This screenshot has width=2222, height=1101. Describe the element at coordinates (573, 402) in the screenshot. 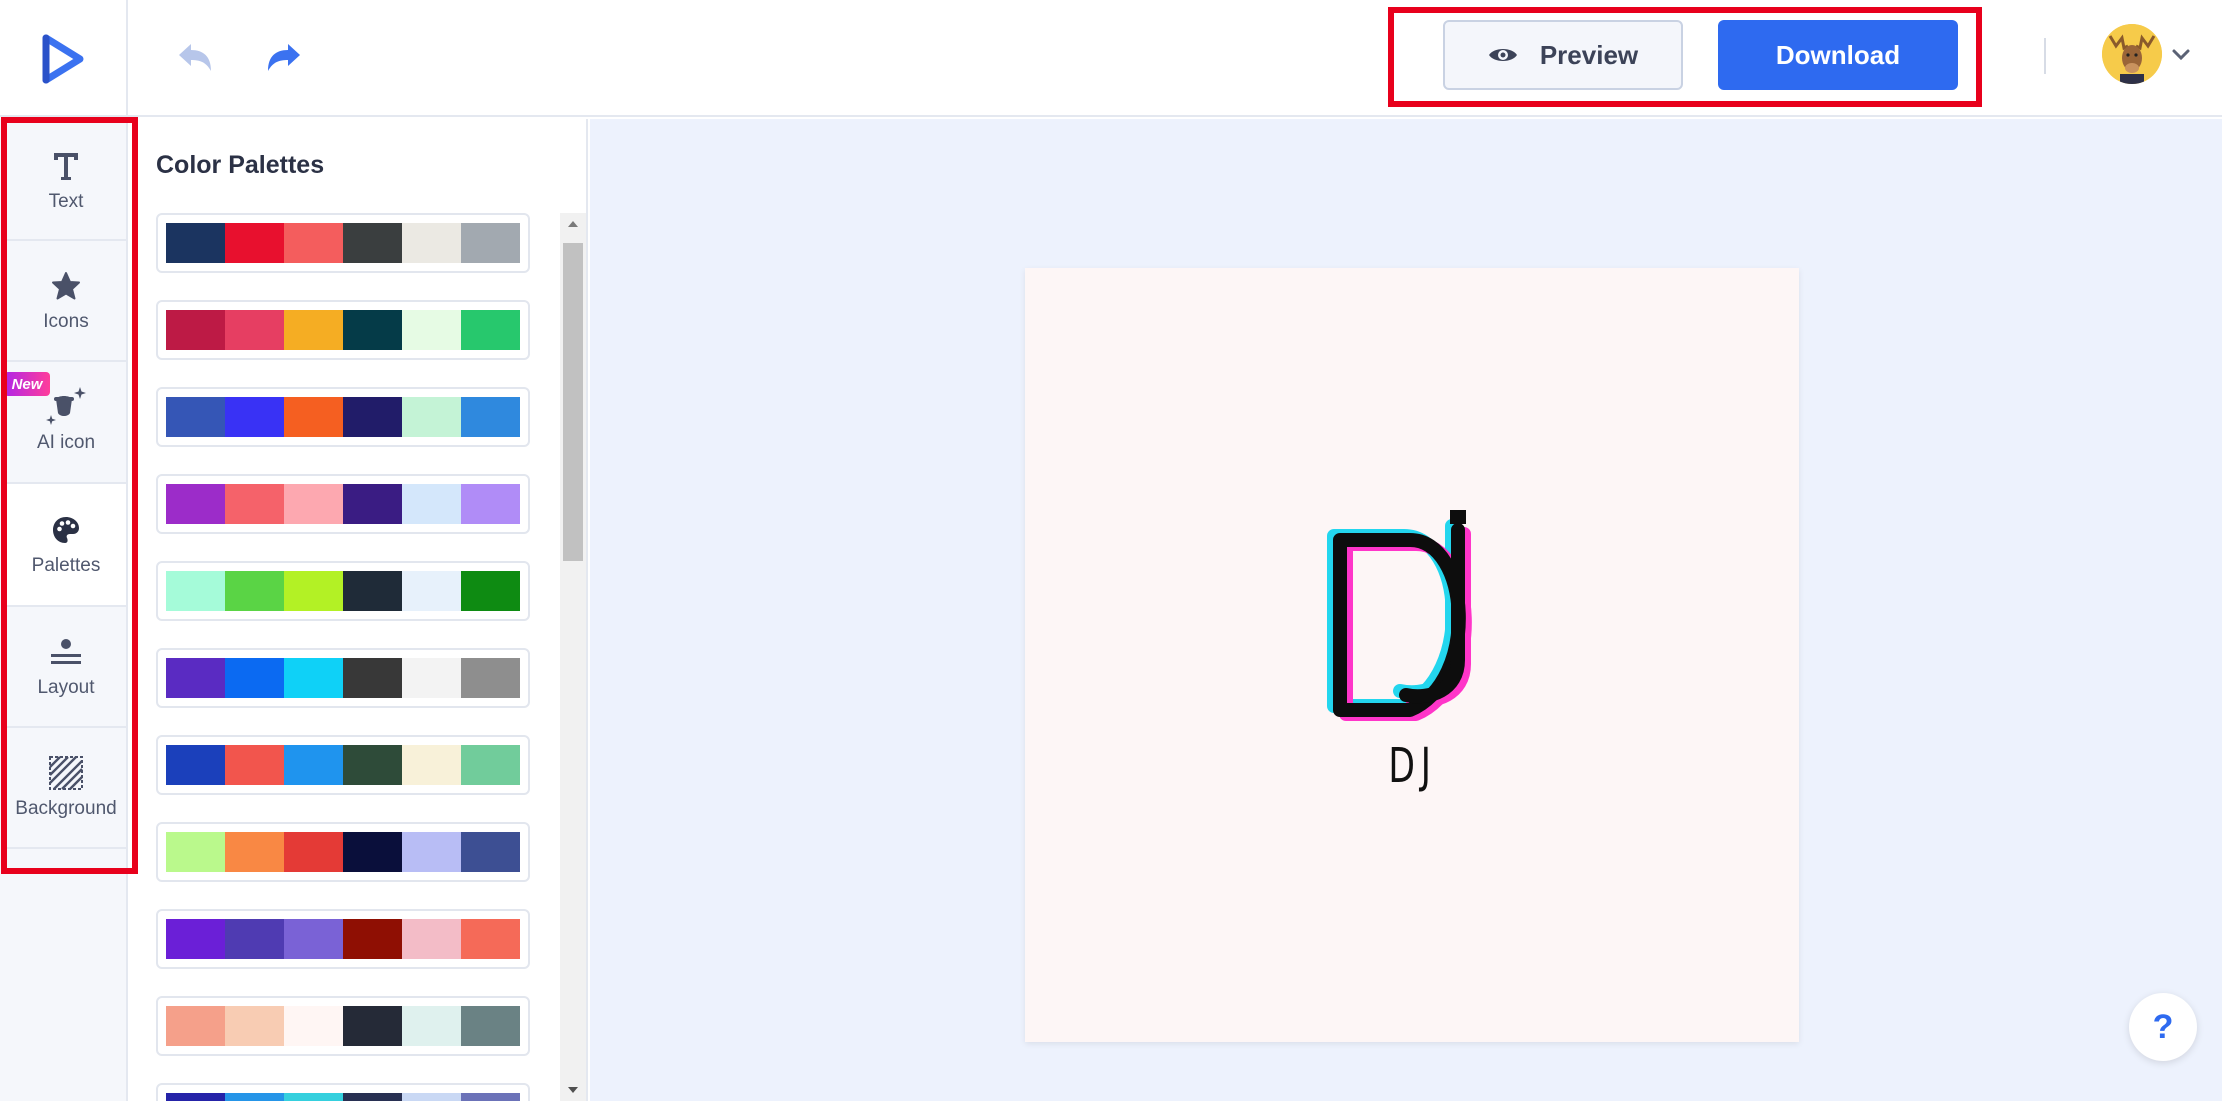

I see `scroll-thumb` at that location.